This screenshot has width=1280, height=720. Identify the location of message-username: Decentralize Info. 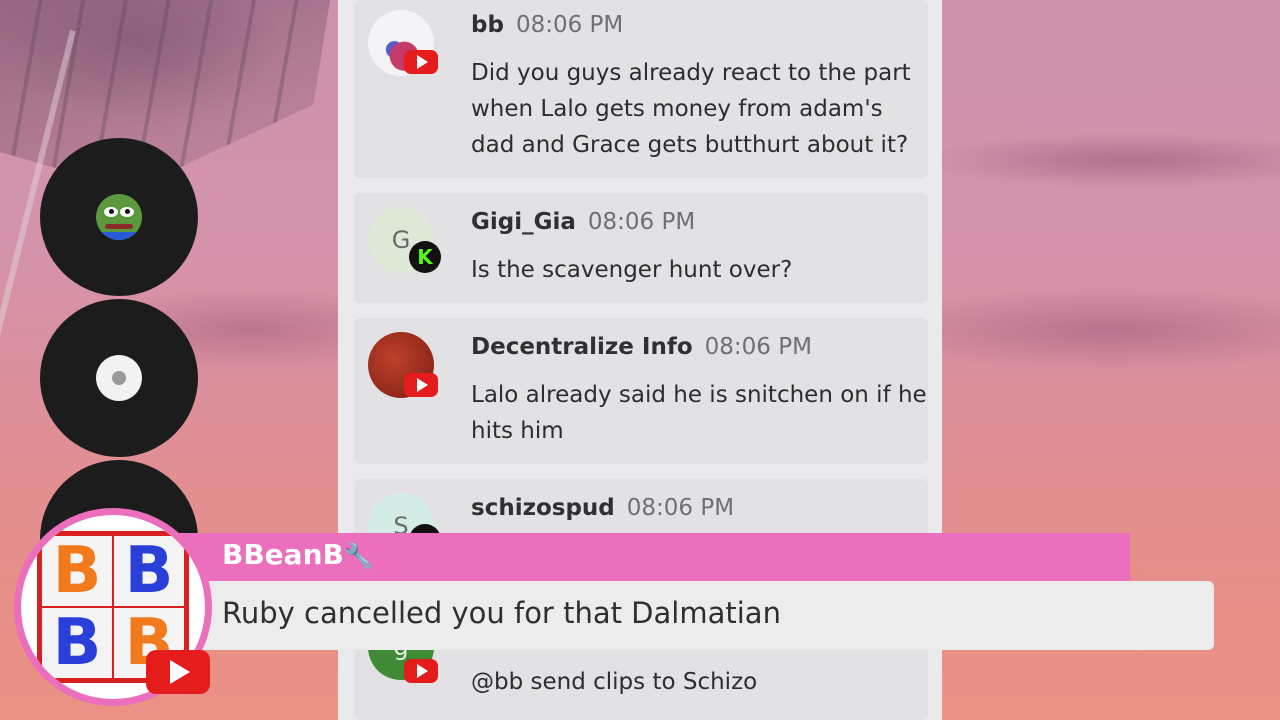
(582, 347).